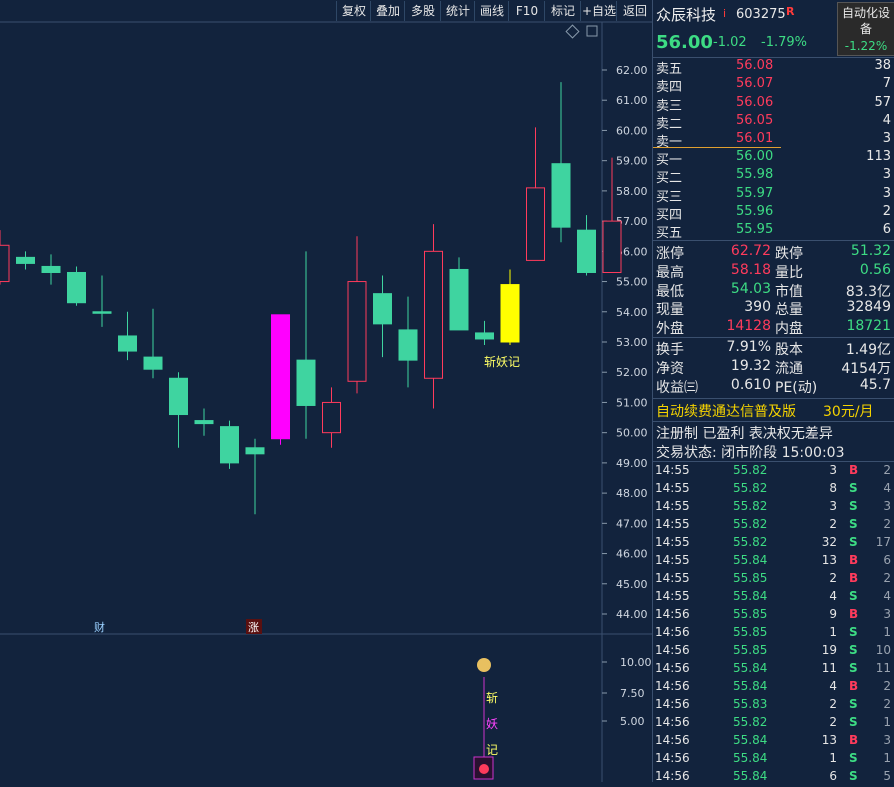 This screenshot has height=787, width=894. I want to click on toolbar-button-8: 返回, so click(634, 11).